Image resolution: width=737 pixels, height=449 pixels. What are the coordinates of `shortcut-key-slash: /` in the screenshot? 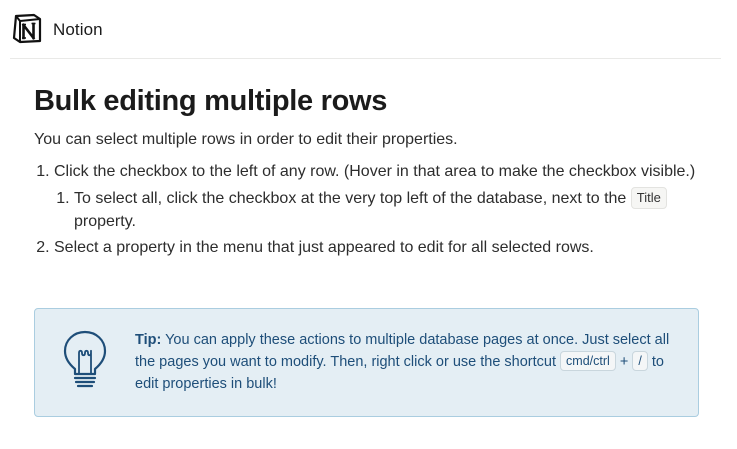 It's located at (640, 361).